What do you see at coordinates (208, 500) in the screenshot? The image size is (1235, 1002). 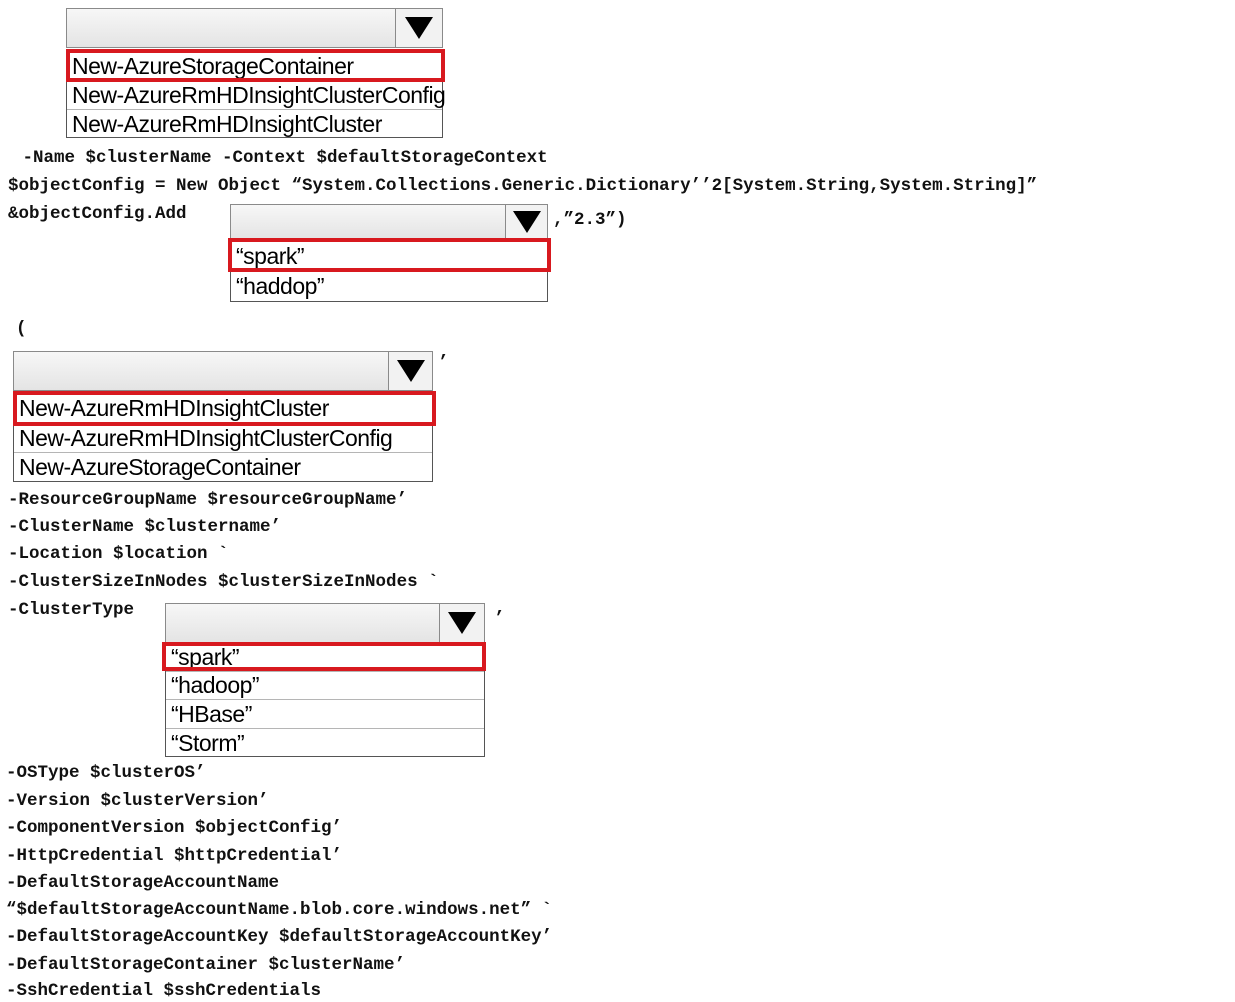 I see `code-line: -ResourceGroupName $resourceGroupName’` at bounding box center [208, 500].